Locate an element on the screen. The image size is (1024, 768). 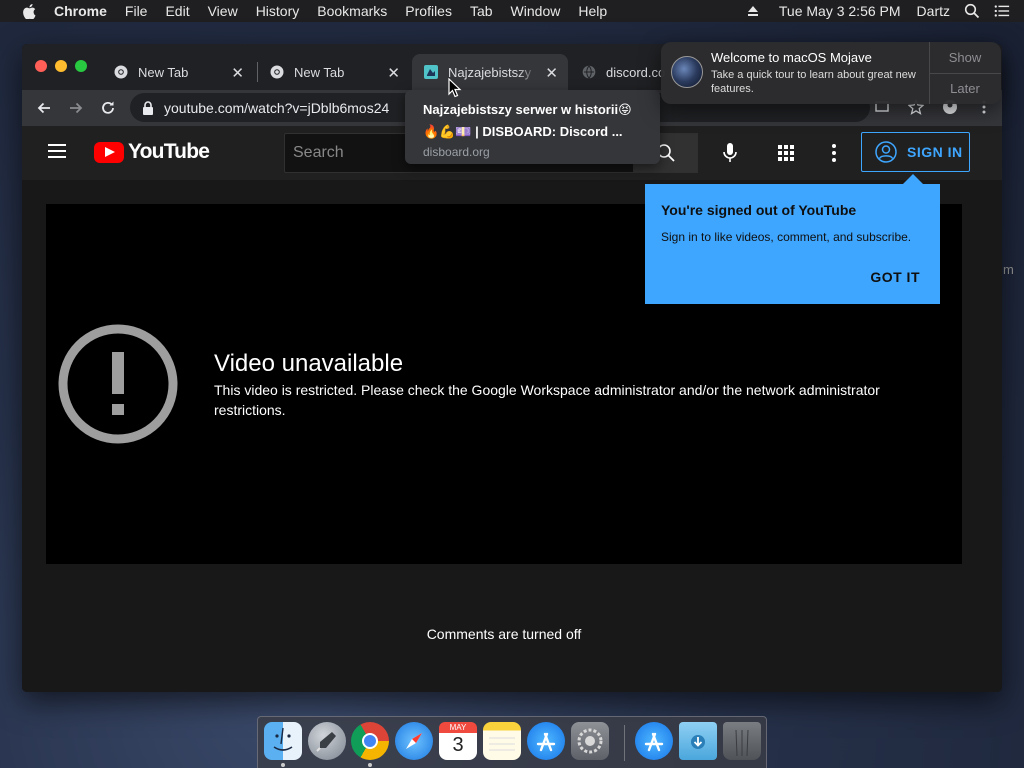
calendar-icon: MAY 3 is located at coordinates (458, 741).